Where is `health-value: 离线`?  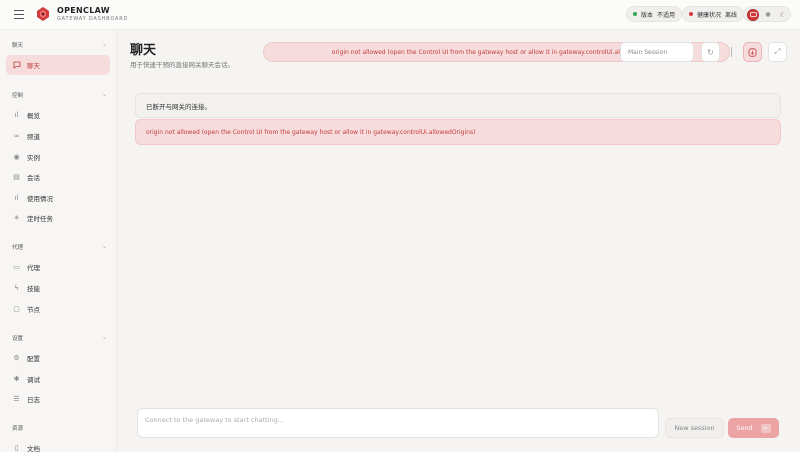
health-value: 离线 is located at coordinates (731, 15).